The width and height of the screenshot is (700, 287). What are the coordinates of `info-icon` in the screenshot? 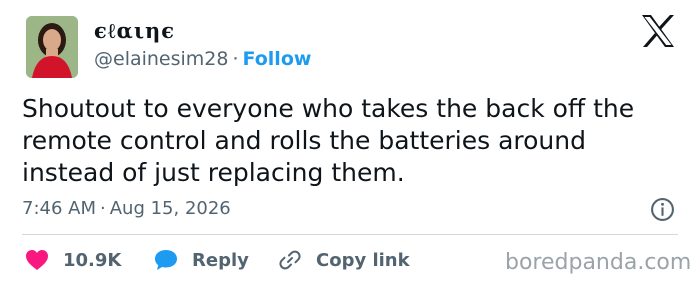 It's located at (662, 209).